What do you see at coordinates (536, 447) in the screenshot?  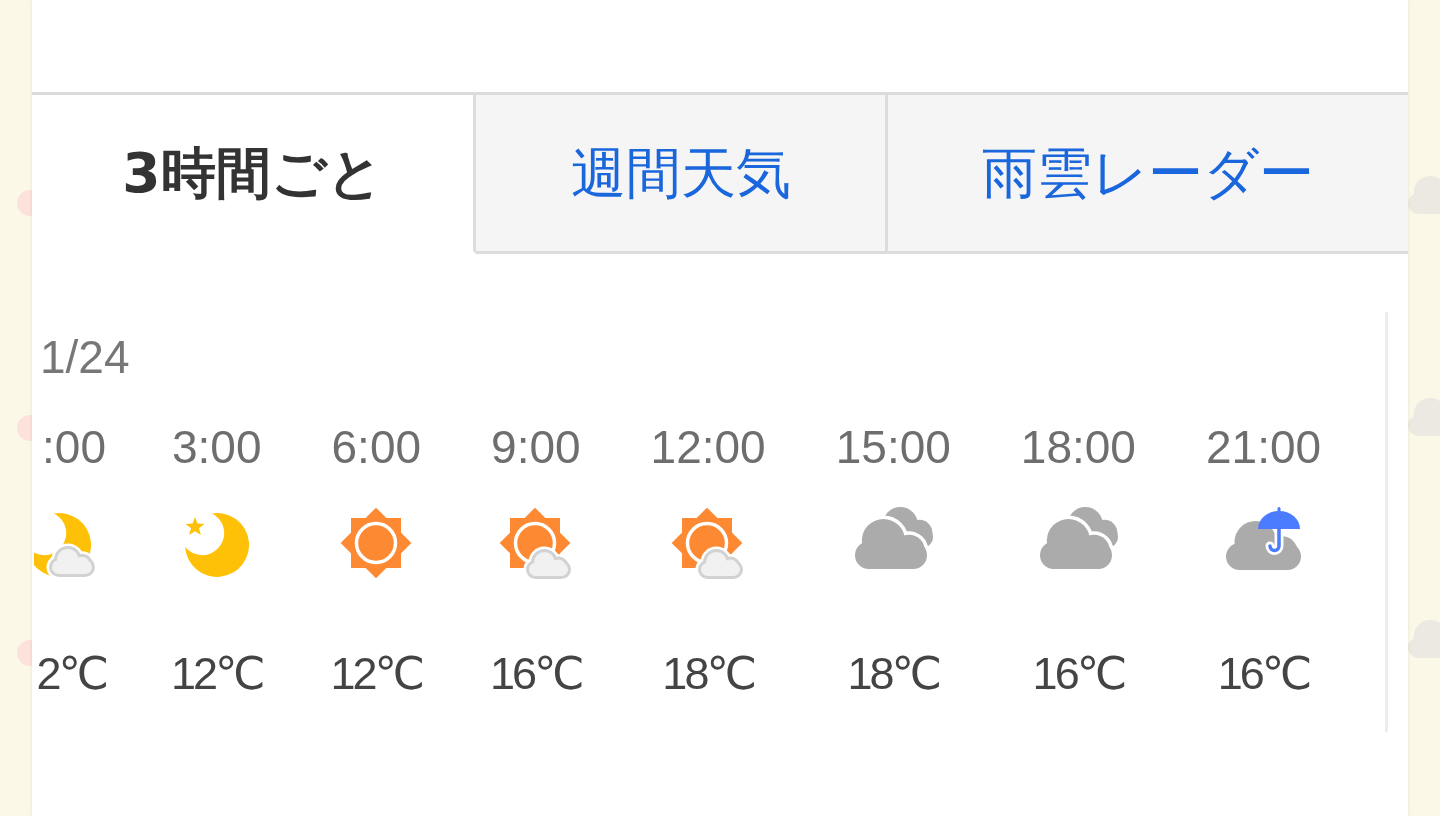 I see `time-label: 9:00` at bounding box center [536, 447].